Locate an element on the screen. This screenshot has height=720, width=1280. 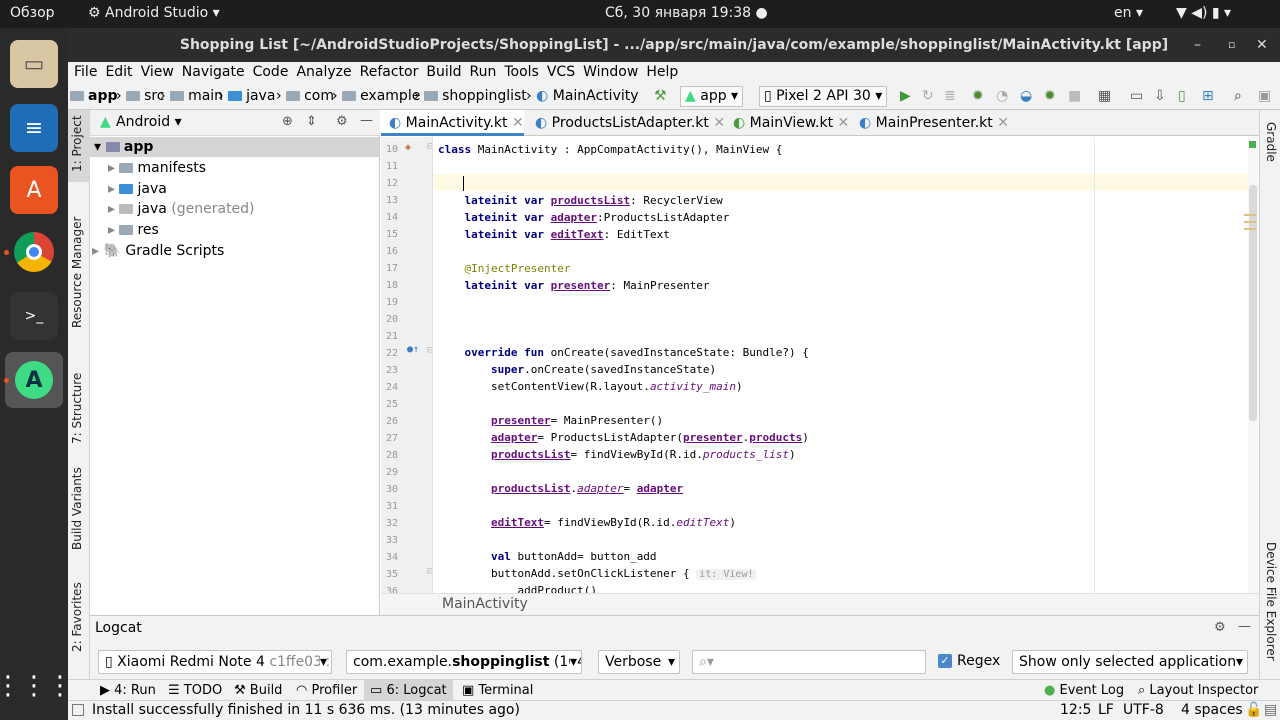
toggle-tool-windows-icon is located at coordinates (78, 710).